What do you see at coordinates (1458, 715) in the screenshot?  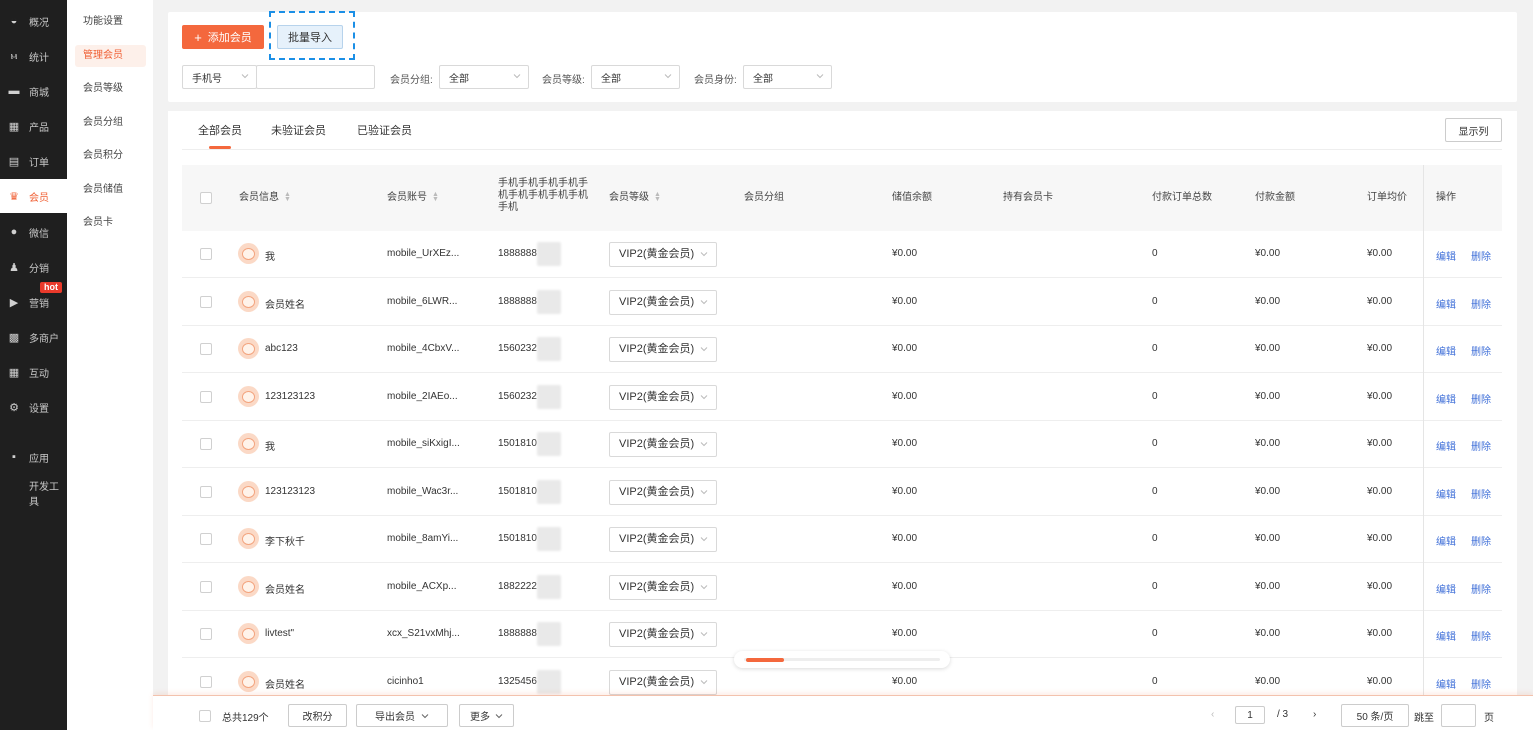 I see `jump-page-input` at bounding box center [1458, 715].